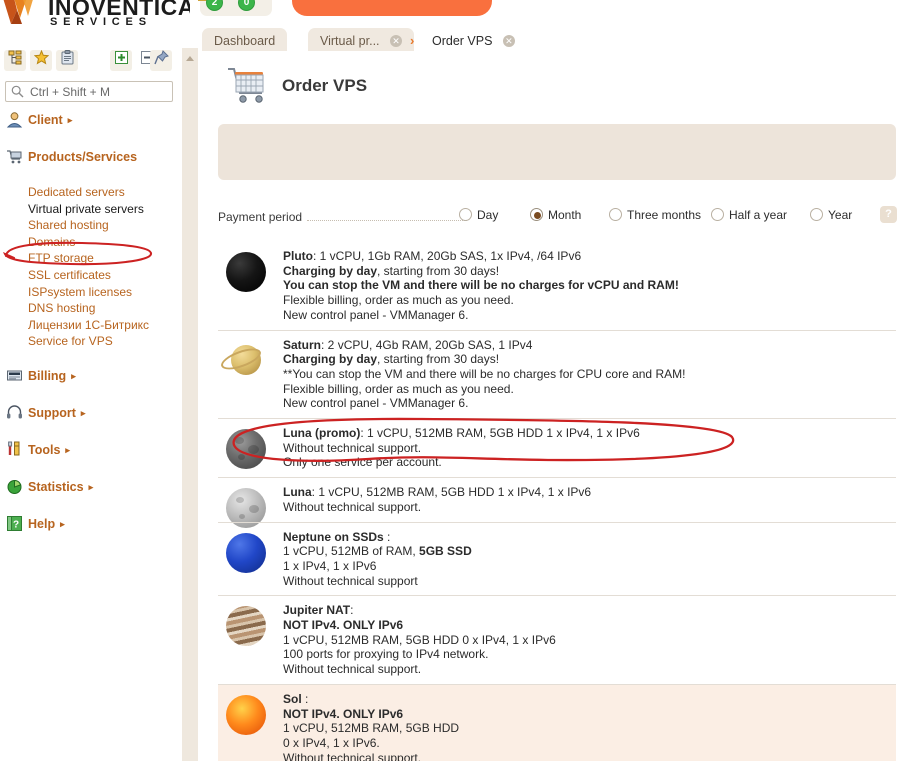 This screenshot has height=761, width=915. What do you see at coordinates (105, 325) in the screenshot?
I see `sidebar-item-1c-bitrix-licenses: Лицензии 1С-Битрикс` at bounding box center [105, 325].